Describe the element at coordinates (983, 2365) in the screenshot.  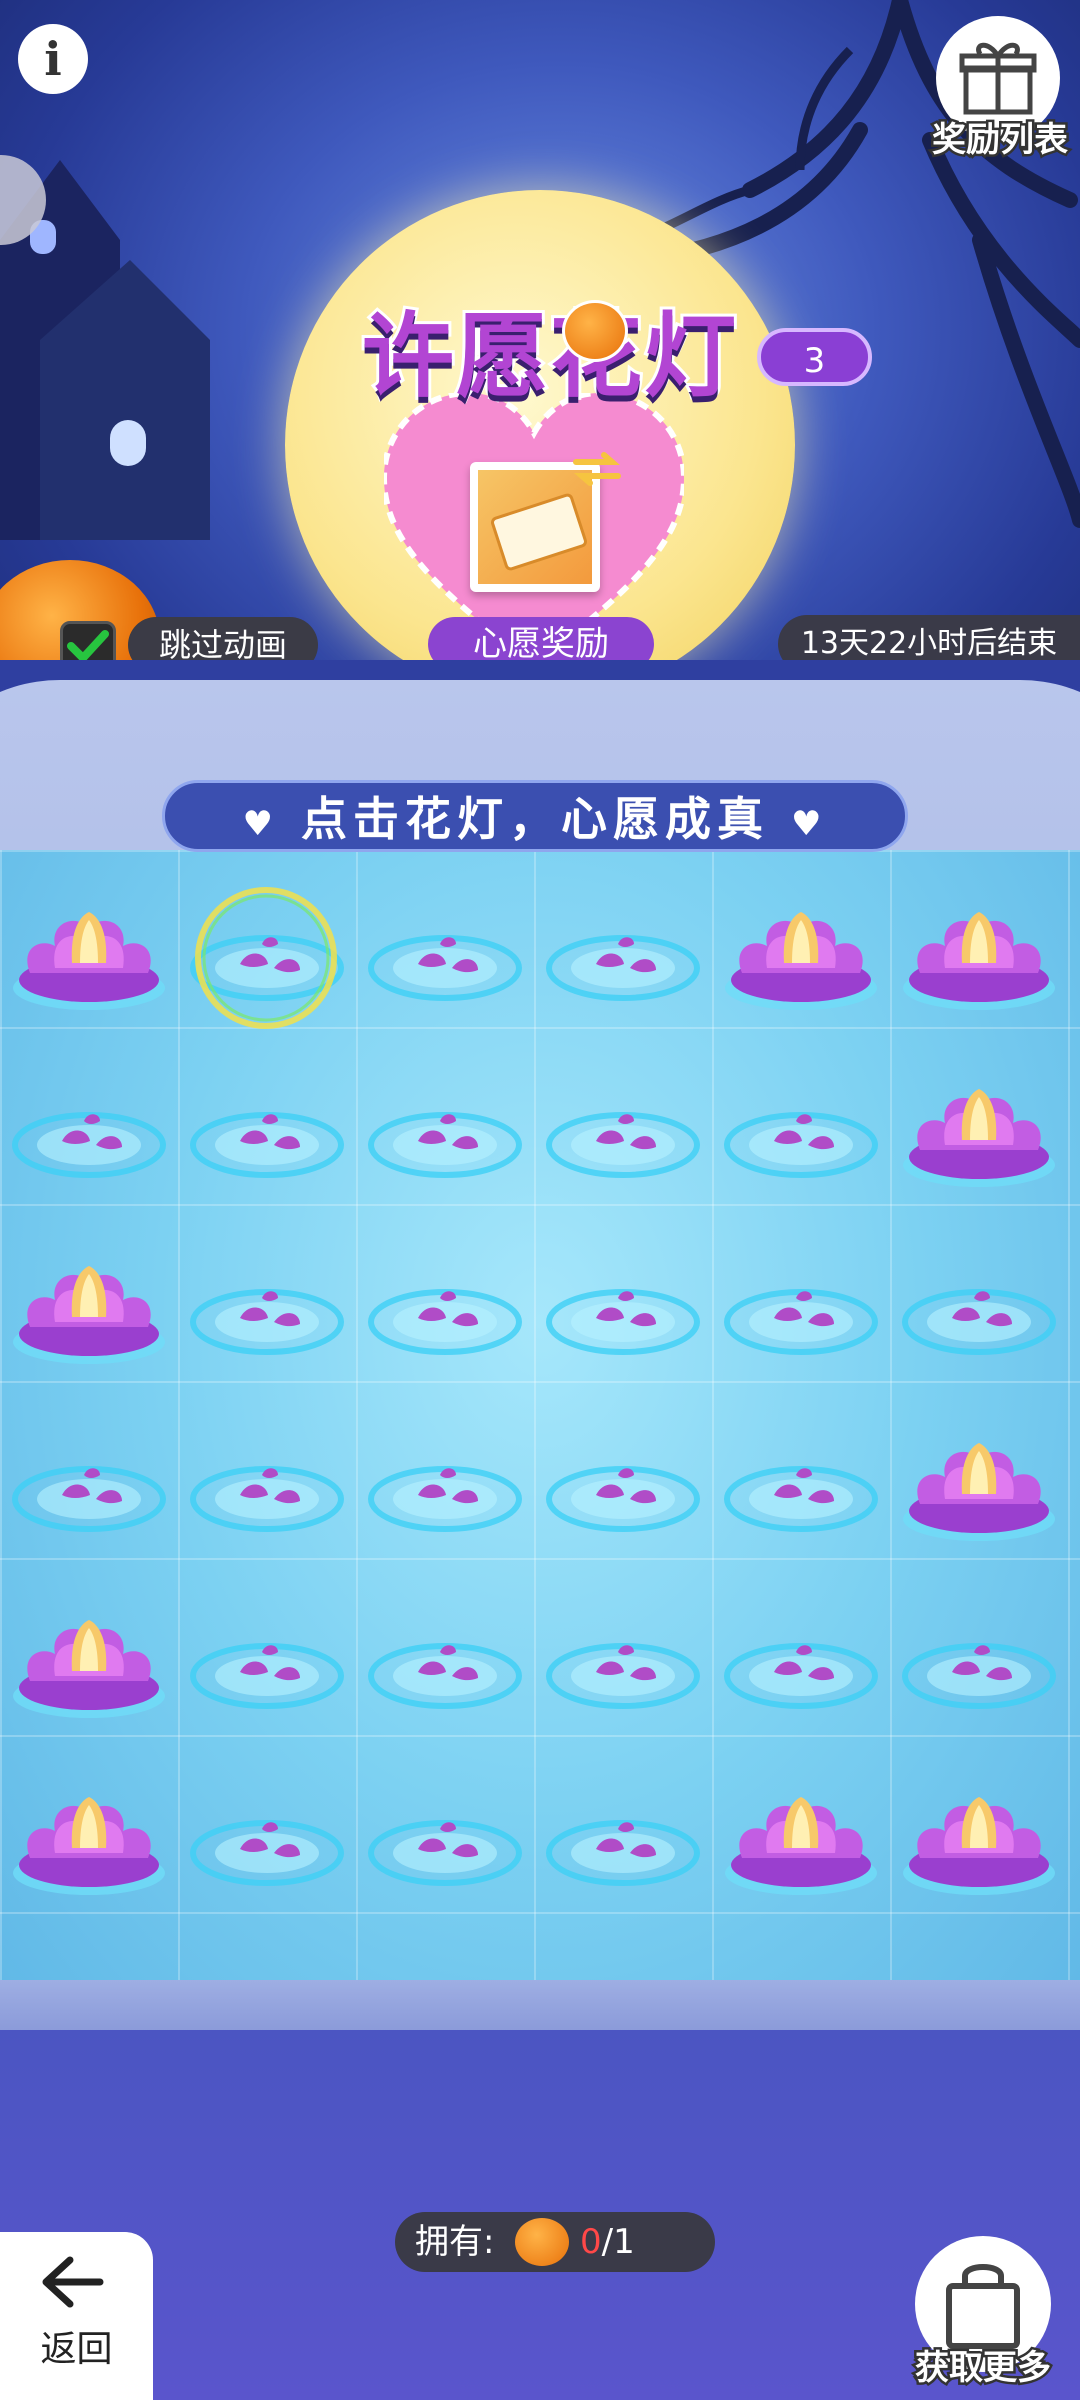
I see `get-more-label: 获取更多` at that location.